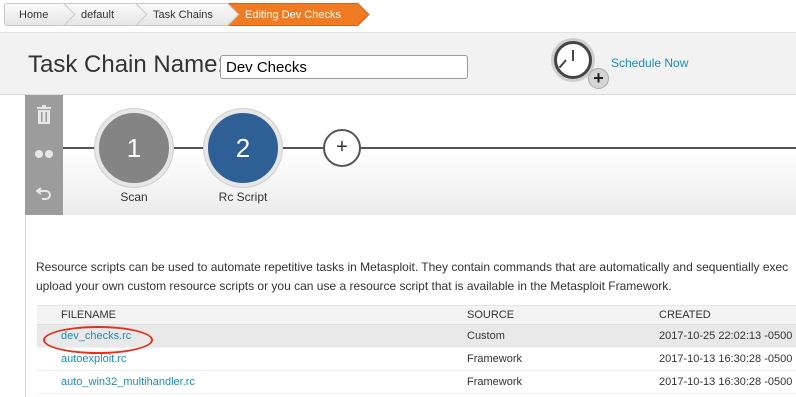 The image size is (796, 397). Describe the element at coordinates (128, 382) in the screenshot. I see `filename-link: auto_win32_multihandler.rc` at that location.